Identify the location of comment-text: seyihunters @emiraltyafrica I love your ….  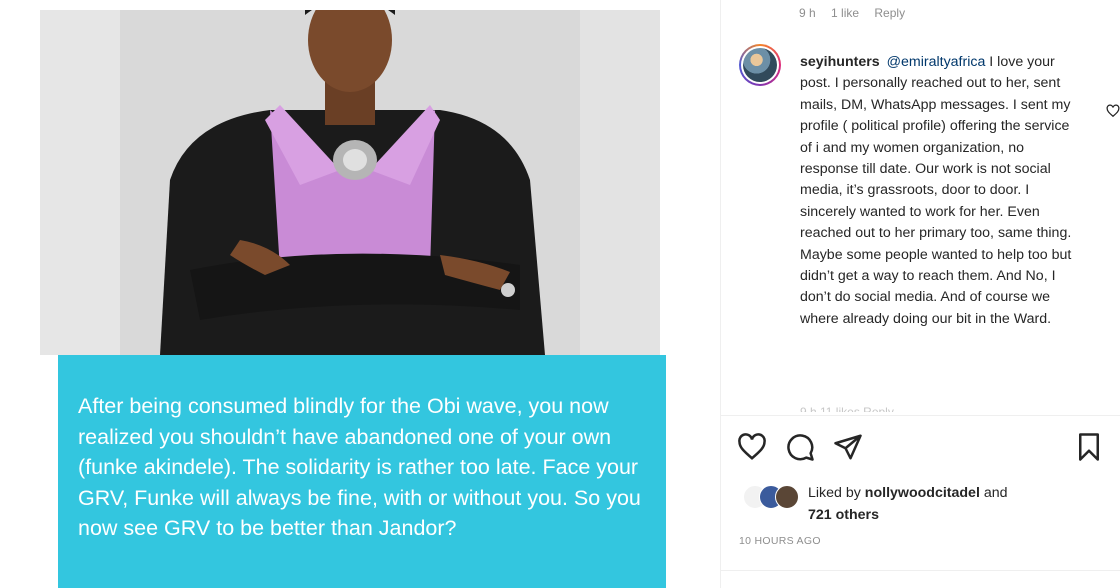
(938, 191).